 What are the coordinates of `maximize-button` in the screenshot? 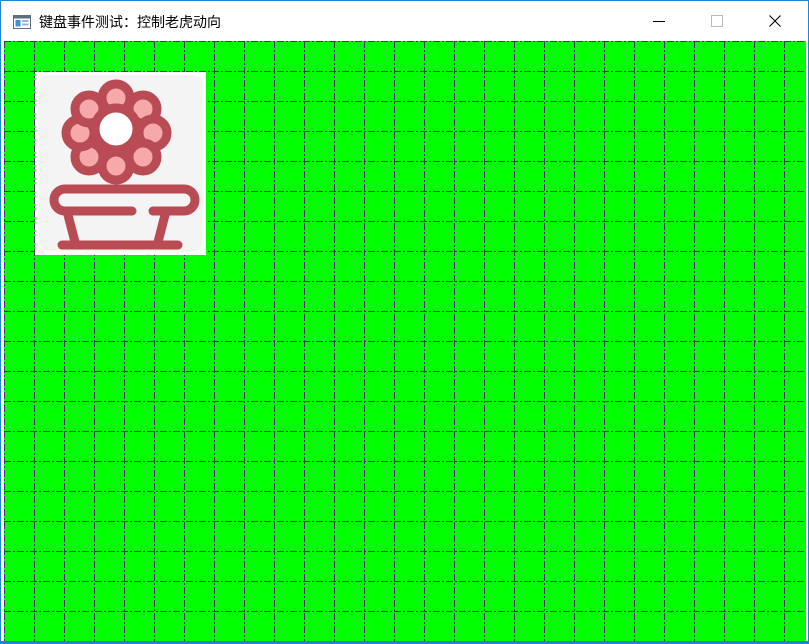 It's located at (717, 21).